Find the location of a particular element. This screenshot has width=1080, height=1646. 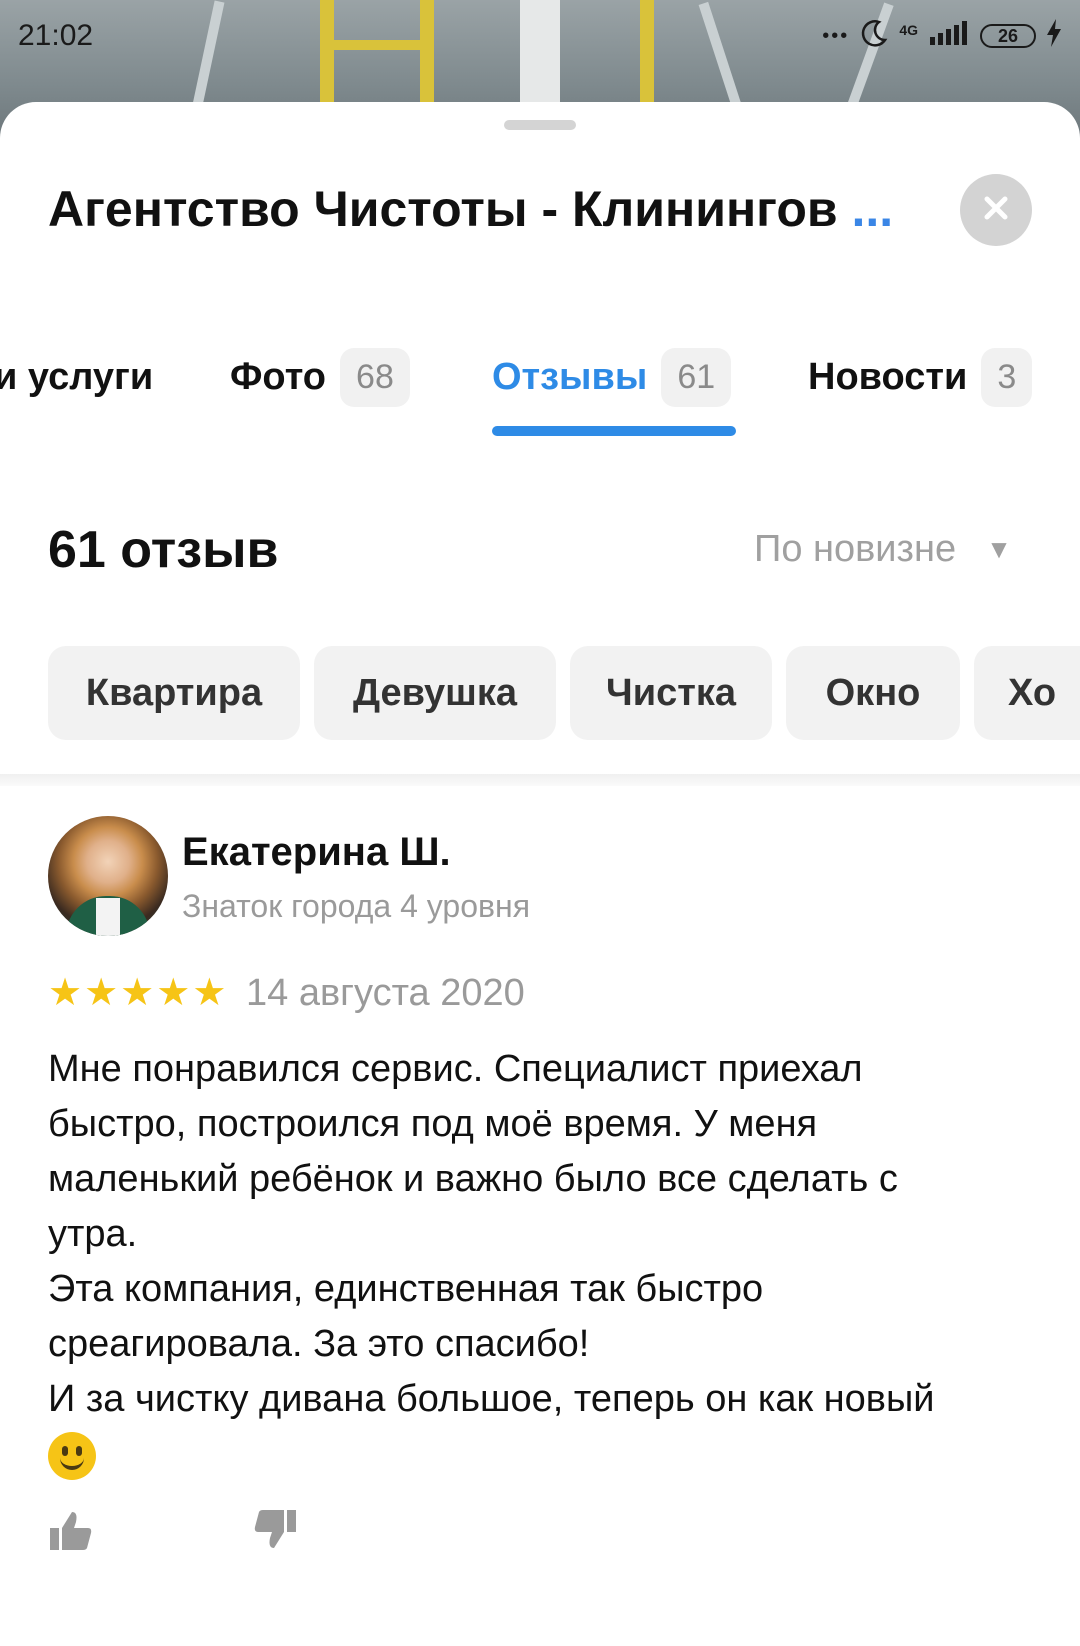

status-time: 21:02 is located at coordinates (56, 35).